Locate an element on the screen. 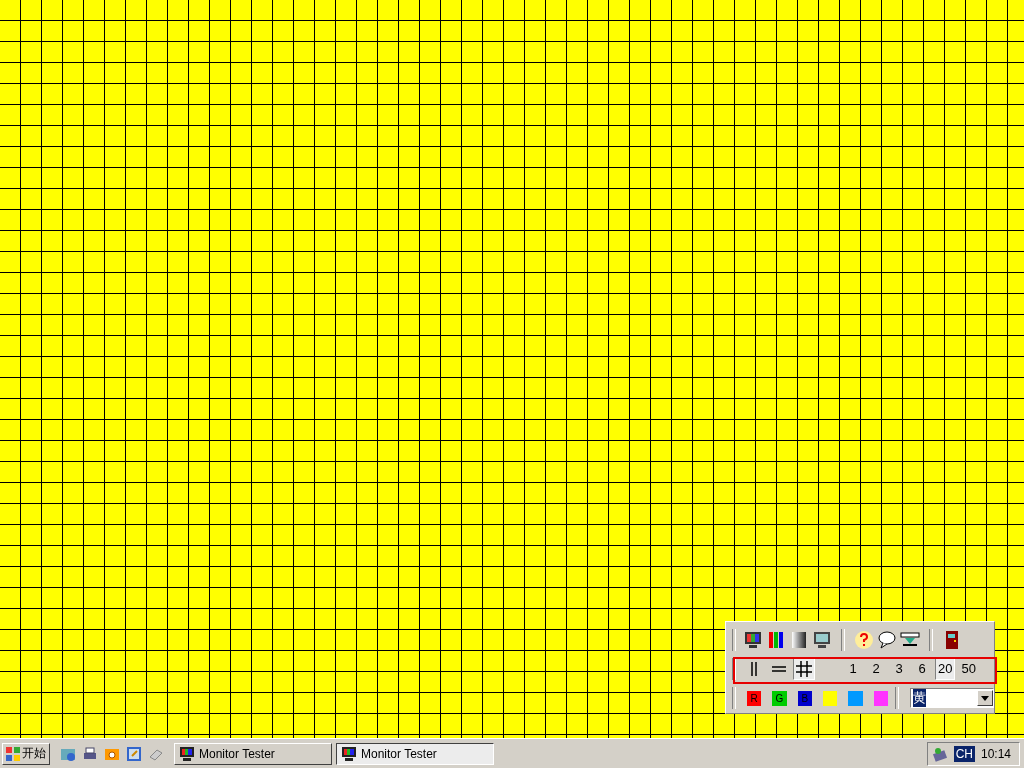 This screenshot has width=1024, height=768. color-swatch: R is located at coordinates (754, 698).